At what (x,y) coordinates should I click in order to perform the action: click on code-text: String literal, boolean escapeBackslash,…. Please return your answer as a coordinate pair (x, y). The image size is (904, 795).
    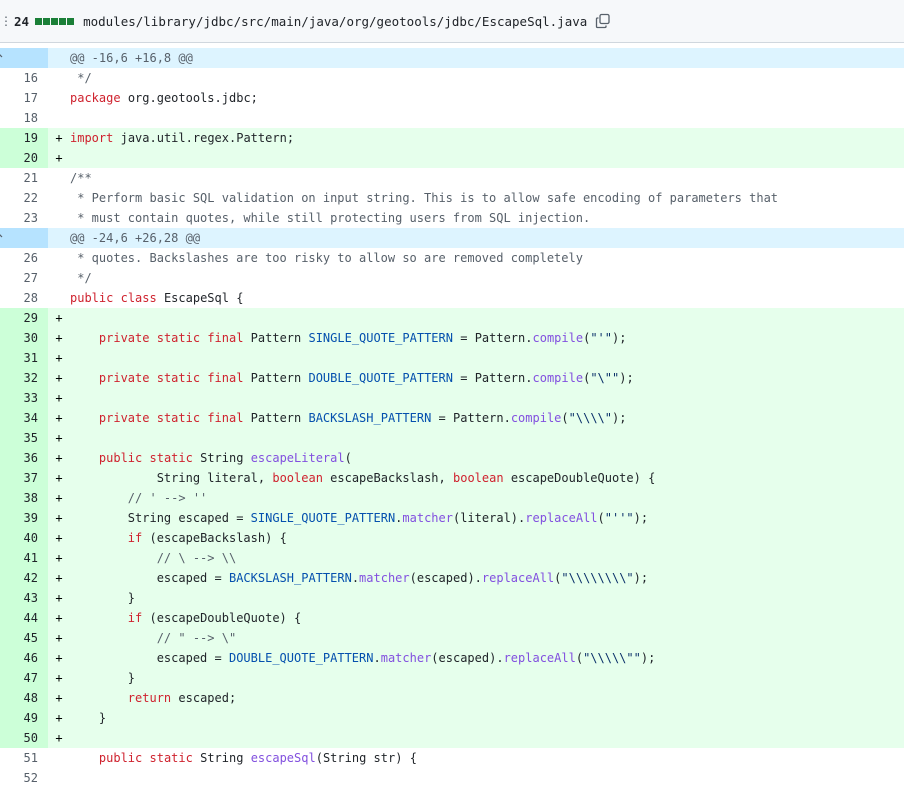
    Looking at the image, I should click on (406, 478).